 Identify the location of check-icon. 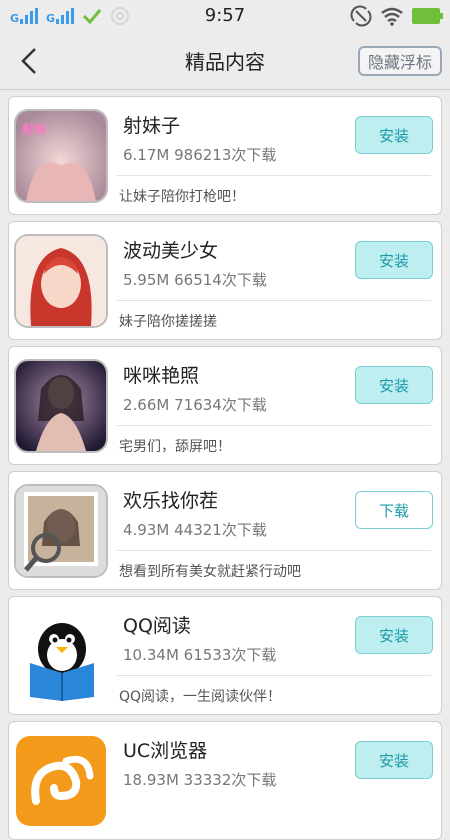
(92, 16).